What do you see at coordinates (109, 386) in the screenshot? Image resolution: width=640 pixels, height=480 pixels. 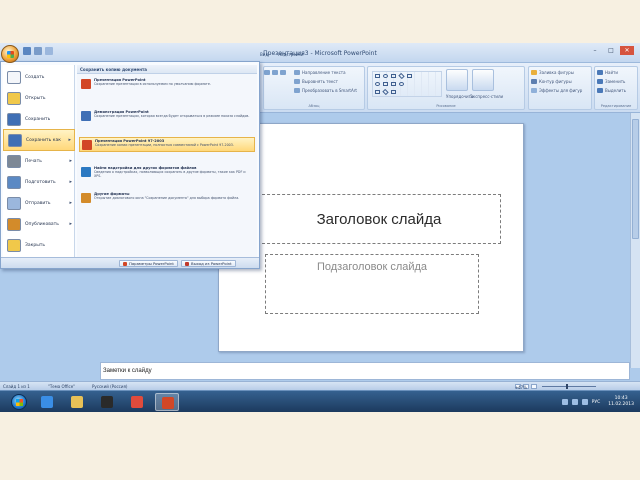 I see `language-indicator: Русский (Россия)` at bounding box center [109, 386].